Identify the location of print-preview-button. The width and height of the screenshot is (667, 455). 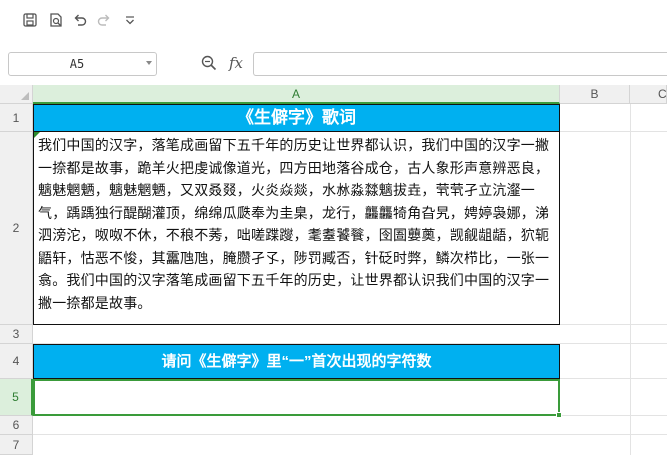
(56, 20).